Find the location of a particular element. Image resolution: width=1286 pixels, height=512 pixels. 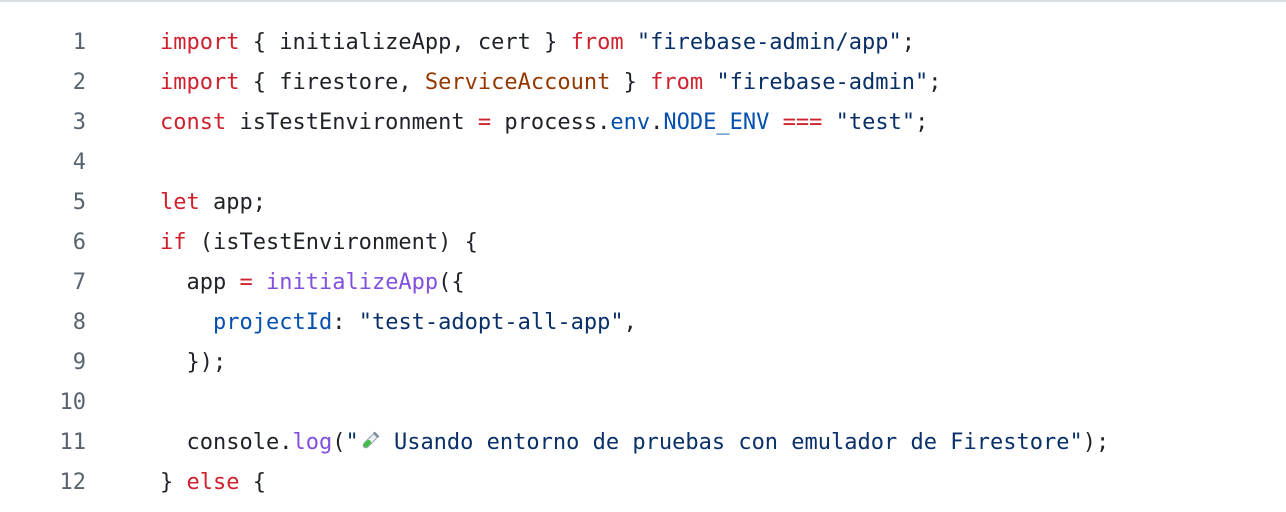

line-number: 4 is located at coordinates (43, 162).